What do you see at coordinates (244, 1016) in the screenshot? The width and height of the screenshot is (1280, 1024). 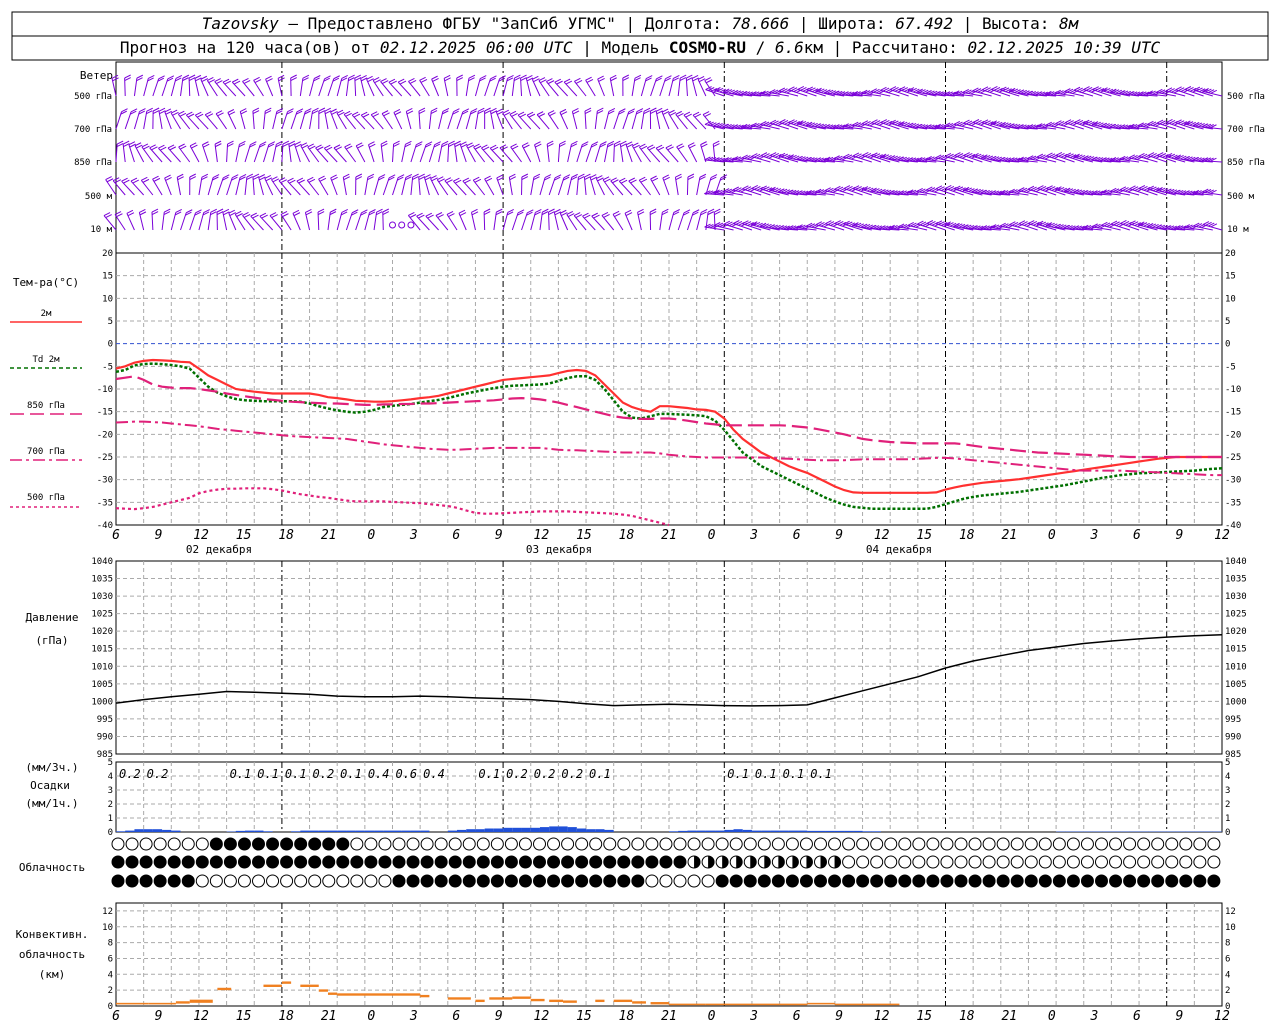 I see `x-tick-label: 15` at bounding box center [244, 1016].